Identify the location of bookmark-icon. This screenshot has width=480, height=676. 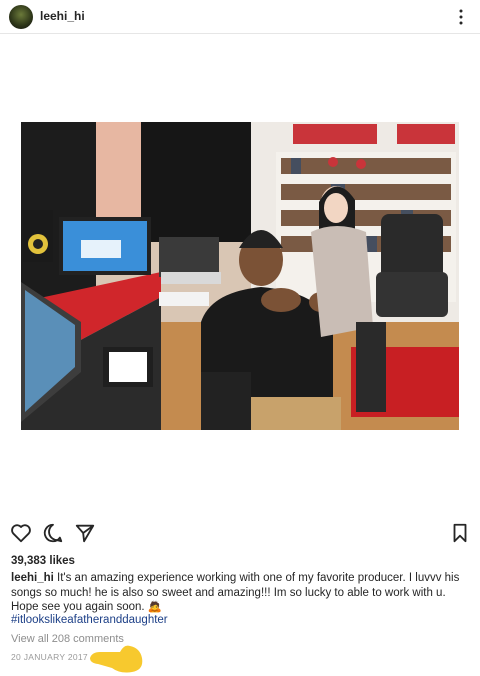
(460, 533).